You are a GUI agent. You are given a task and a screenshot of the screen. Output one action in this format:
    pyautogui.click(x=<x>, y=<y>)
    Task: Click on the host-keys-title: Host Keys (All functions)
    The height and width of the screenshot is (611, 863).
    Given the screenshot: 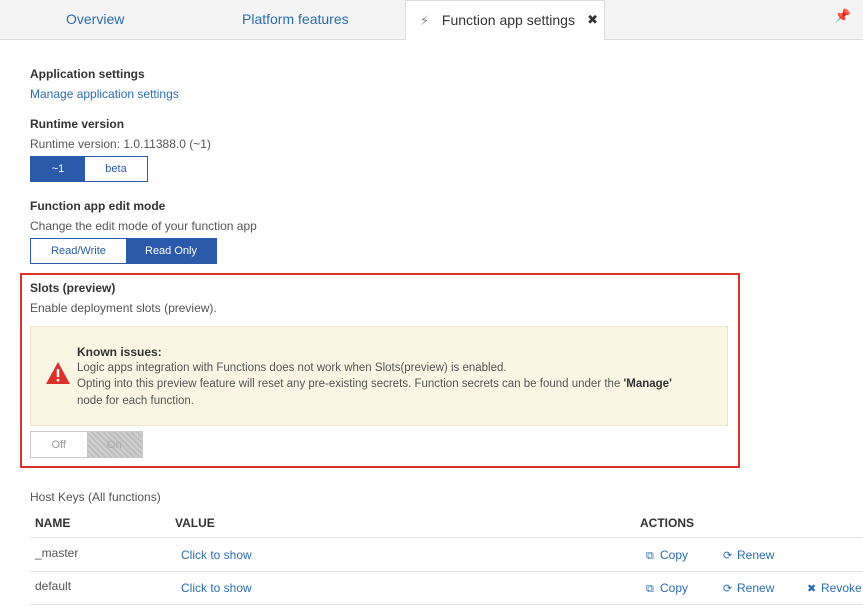 What is the action you would take?
    pyautogui.click(x=95, y=497)
    